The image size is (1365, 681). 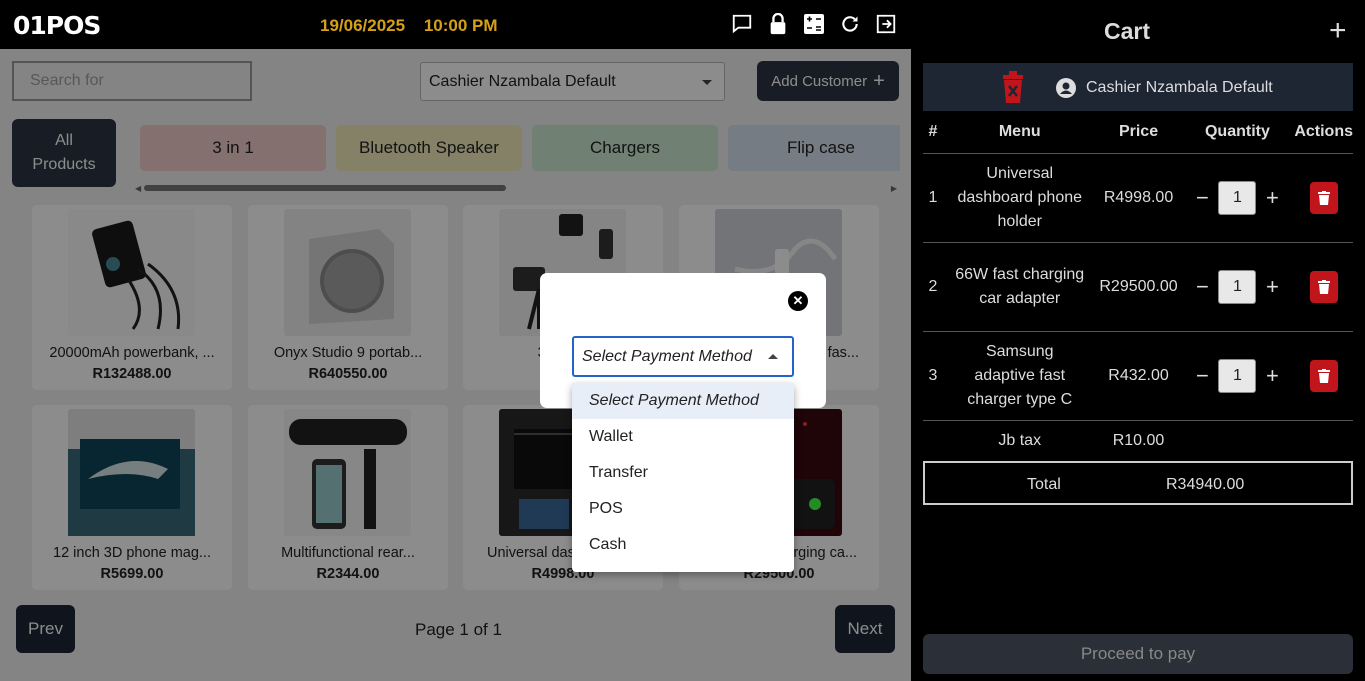 I want to click on col-menu: Menu, so click(x=1019, y=132).